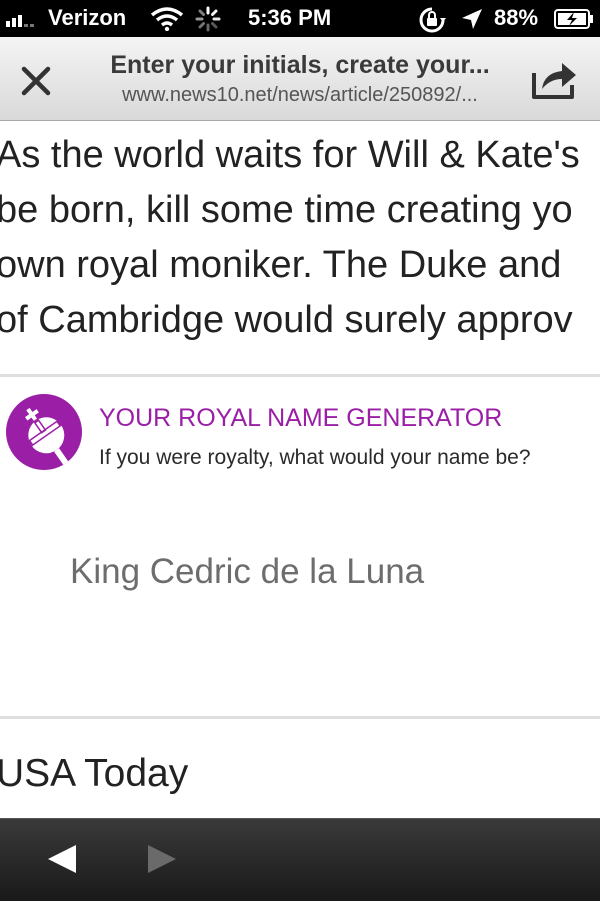 This screenshot has width=600, height=901. Describe the element at coordinates (472, 19) in the screenshot. I see `location-arrow-icon` at that location.